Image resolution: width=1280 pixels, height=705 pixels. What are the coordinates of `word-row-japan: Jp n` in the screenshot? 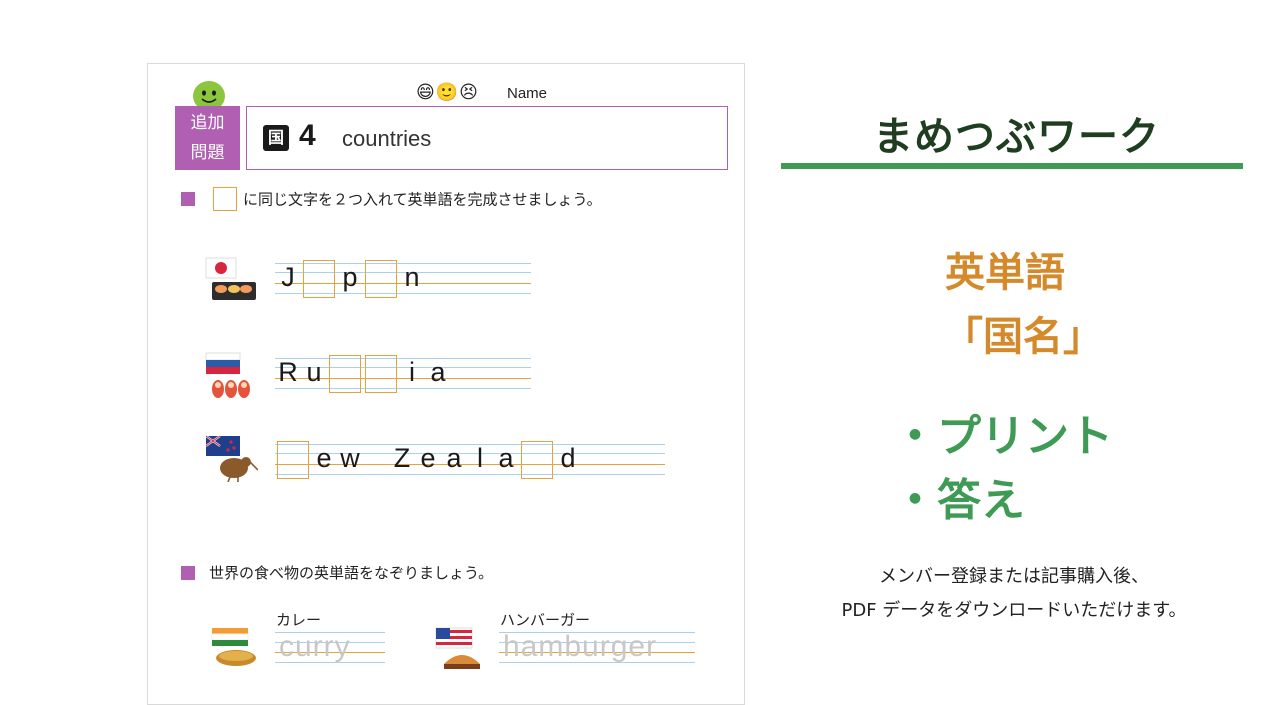 It's located at (403, 279).